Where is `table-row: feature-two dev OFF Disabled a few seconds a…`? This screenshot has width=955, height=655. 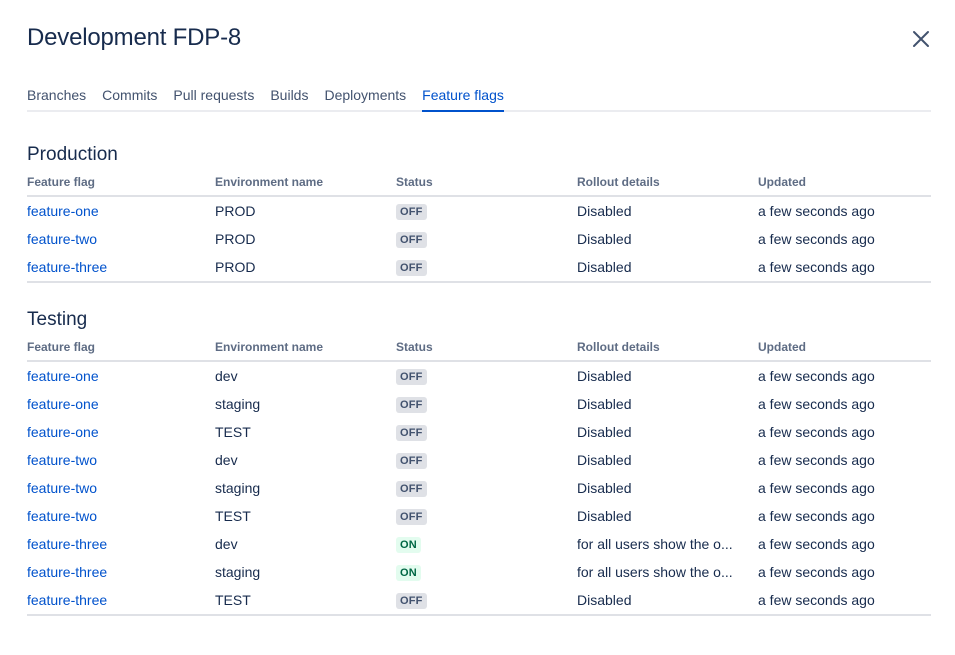 table-row: feature-two dev OFF Disabled a few seconds a… is located at coordinates (479, 460).